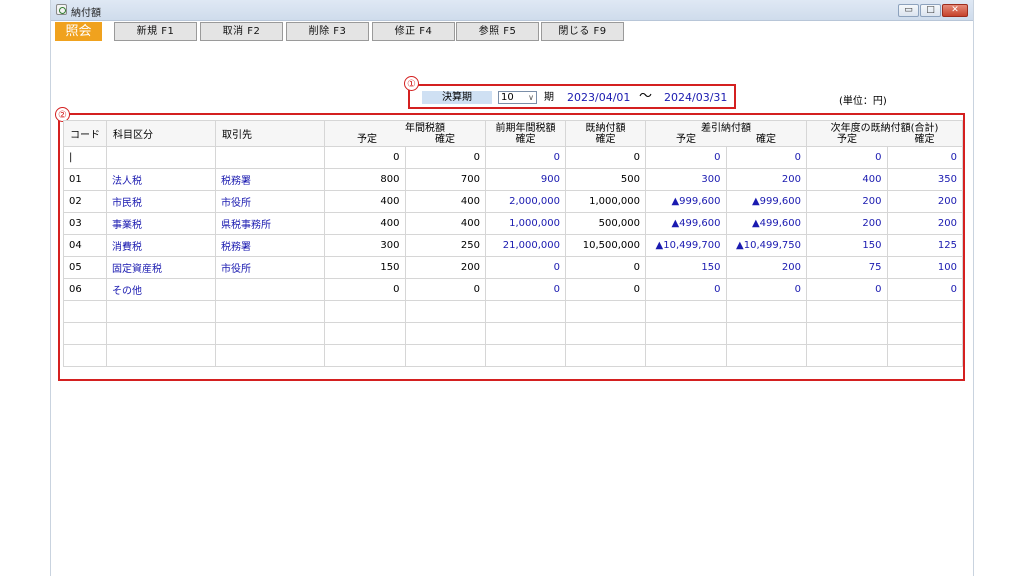  Describe the element at coordinates (646, 96) in the screenshot. I see `period-tilde: 〜` at that location.